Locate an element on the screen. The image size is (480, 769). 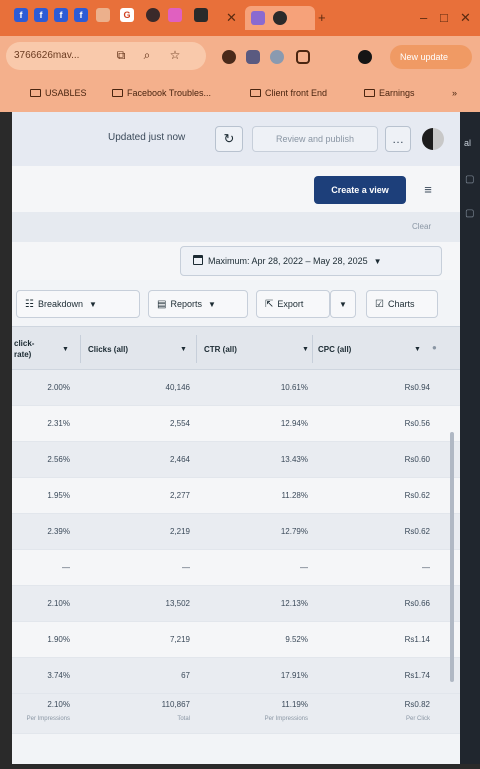
account-avatar is located at coordinates (433, 139).